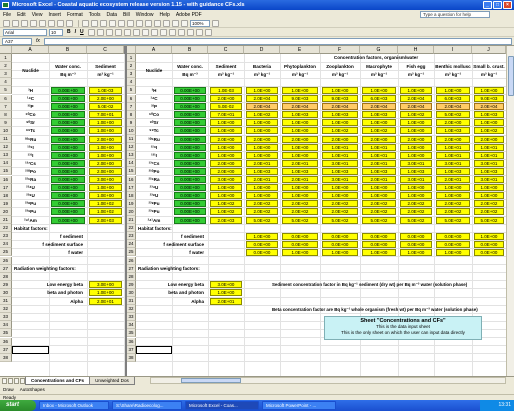  Describe the element at coordinates (121, 23) in the screenshot. I see `undo-icon` at that location.